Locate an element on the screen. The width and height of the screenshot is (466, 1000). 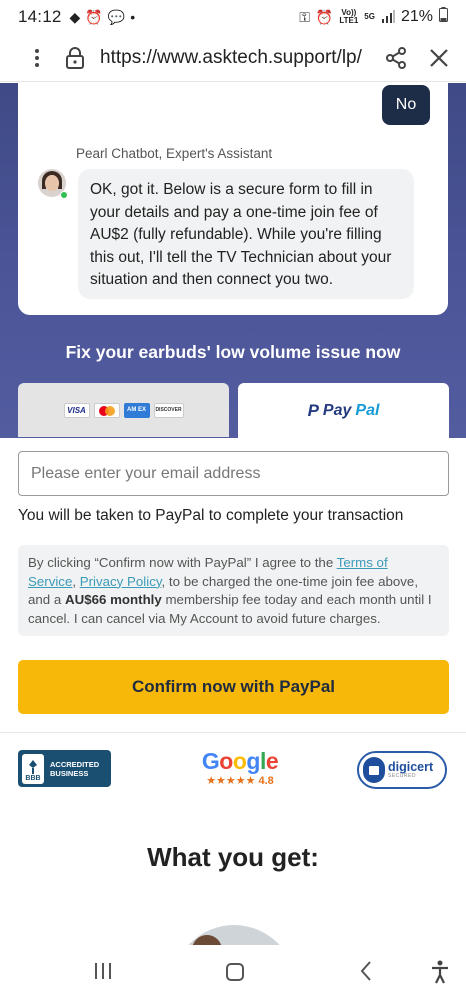
google-logo: Google is located at coordinates (240, 761).